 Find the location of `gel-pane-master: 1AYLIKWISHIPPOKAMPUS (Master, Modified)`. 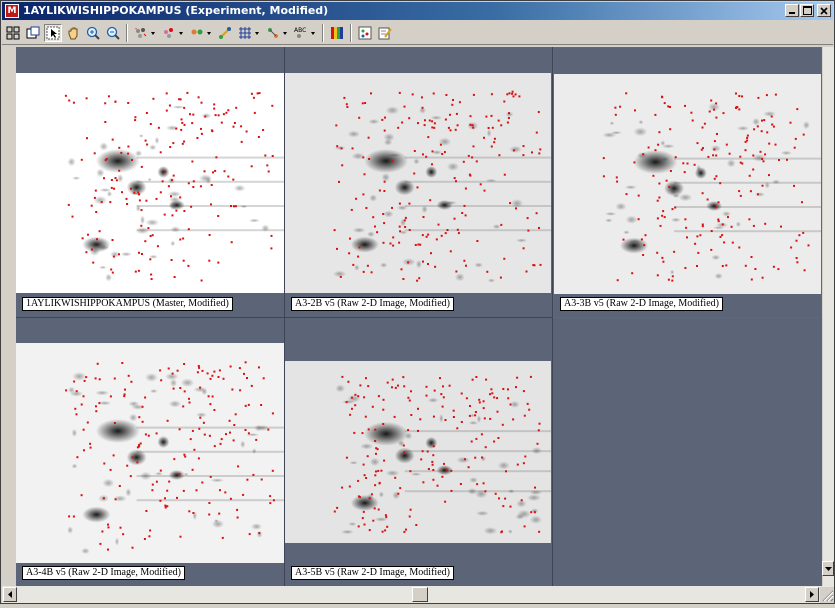

gel-pane-master: 1AYLIKWISHIPPOKAMPUS (Master, Modified) is located at coordinates (150, 182).